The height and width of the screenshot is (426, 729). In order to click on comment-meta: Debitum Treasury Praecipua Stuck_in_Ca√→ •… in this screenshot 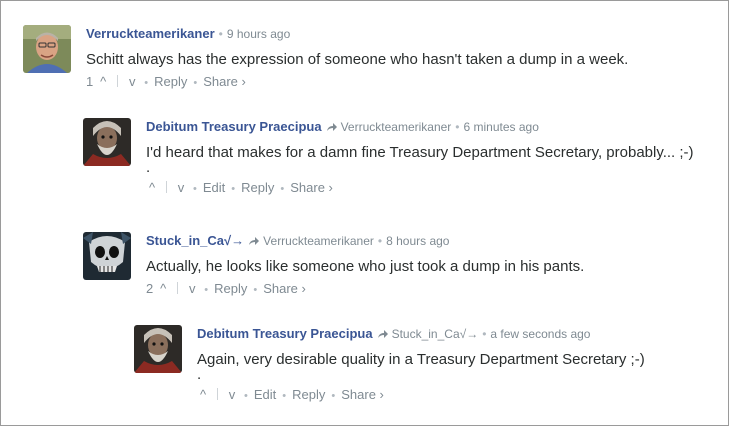, I will do `click(462, 334)`.